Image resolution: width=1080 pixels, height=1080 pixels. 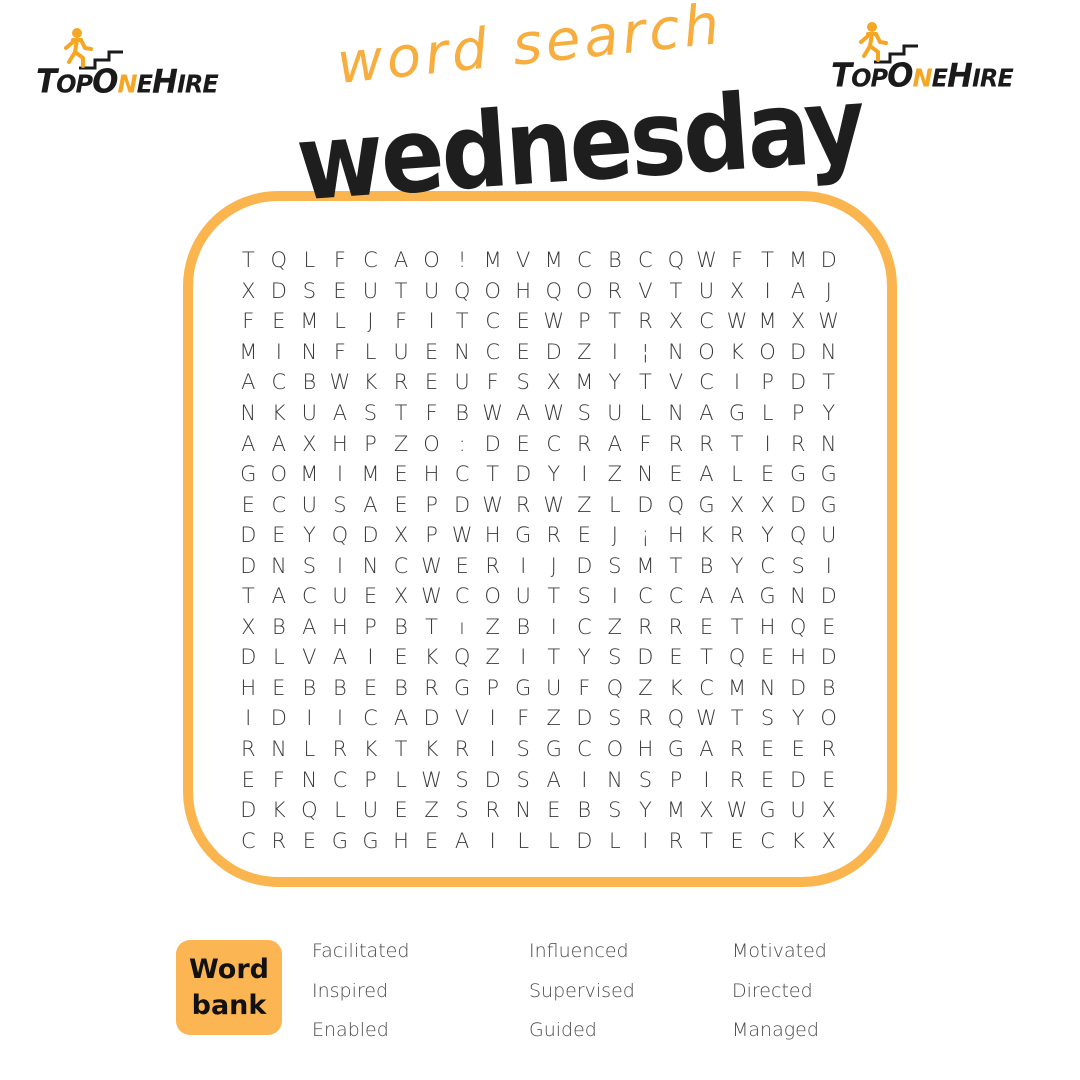 What do you see at coordinates (553, 565) in the screenshot?
I see `grid-cell: J` at bounding box center [553, 565].